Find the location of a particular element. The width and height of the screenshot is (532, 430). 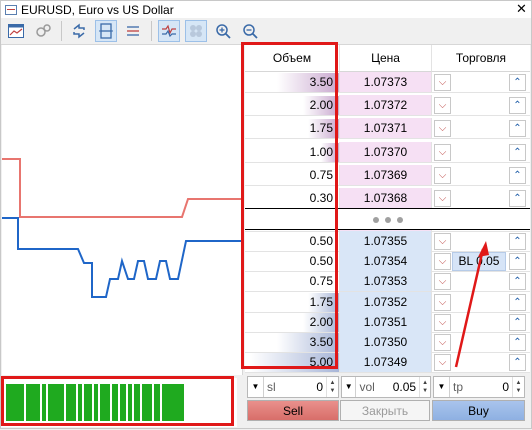

zoom-out-icon is located at coordinates (250, 31).